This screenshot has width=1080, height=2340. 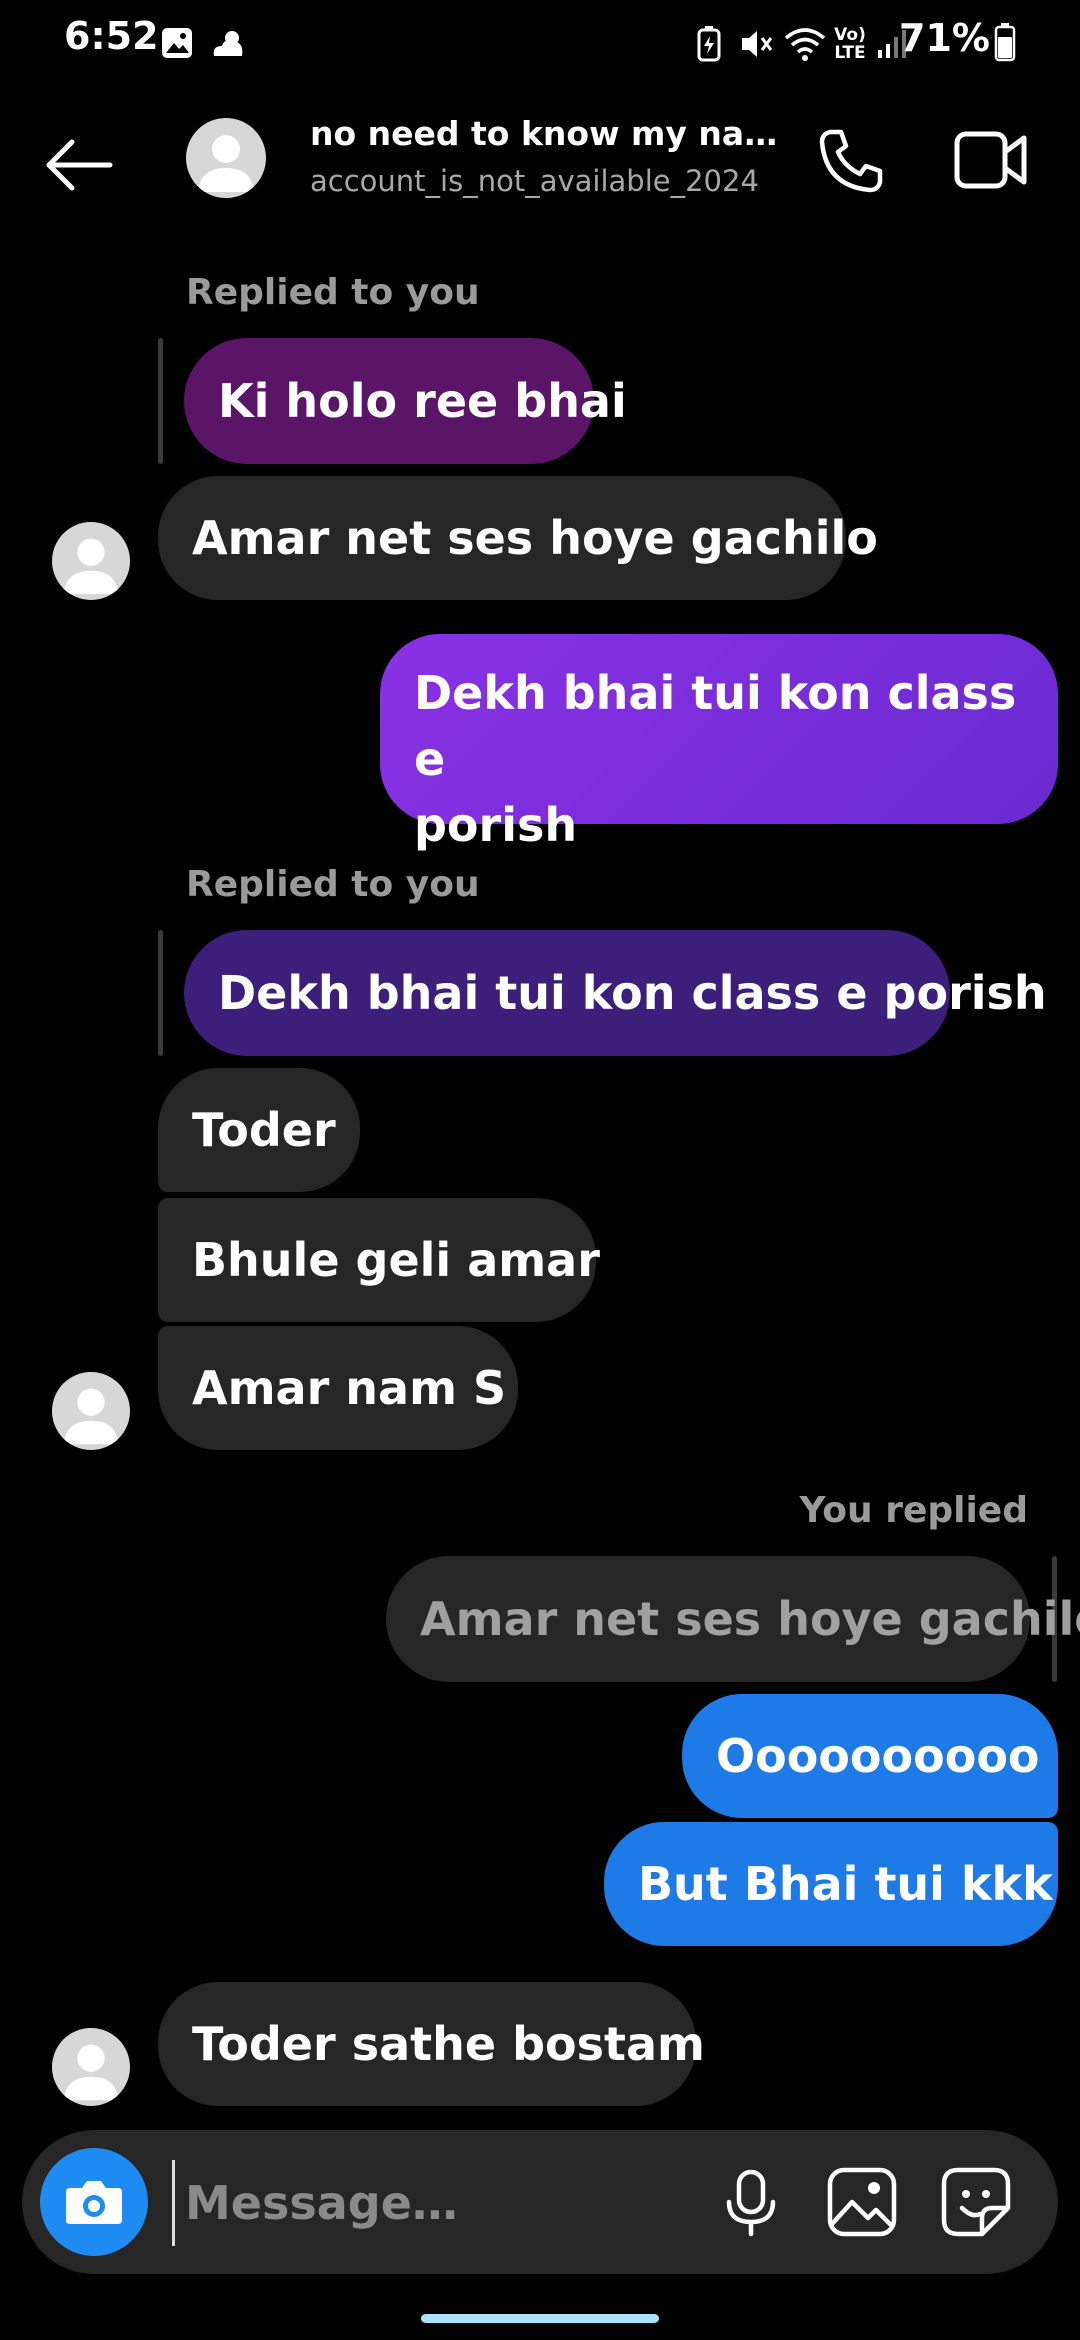 What do you see at coordinates (831, 1884) in the screenshot?
I see `outgoing-message: But Bhai tui kkk` at bounding box center [831, 1884].